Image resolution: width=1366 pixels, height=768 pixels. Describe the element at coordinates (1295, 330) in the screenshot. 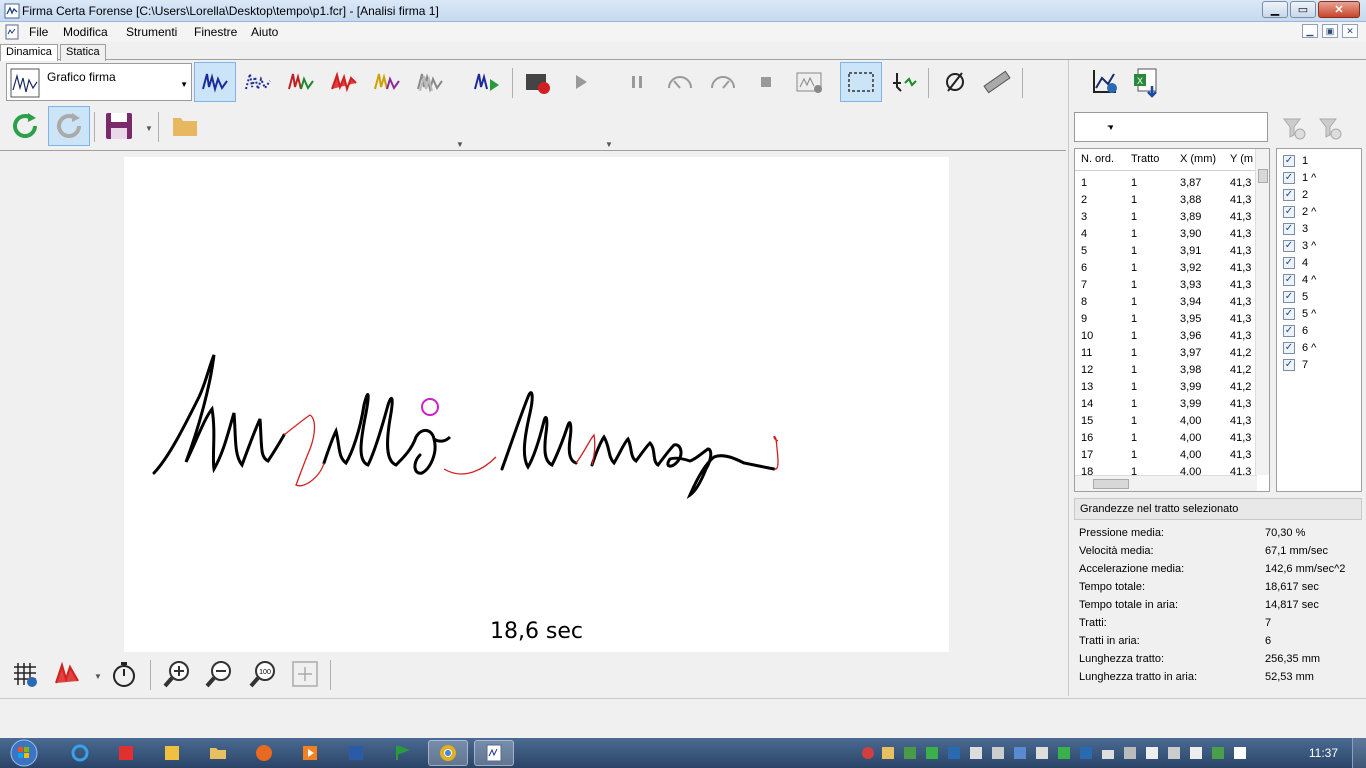

I see `stroke-checkbox-item: ✓ 6` at that location.